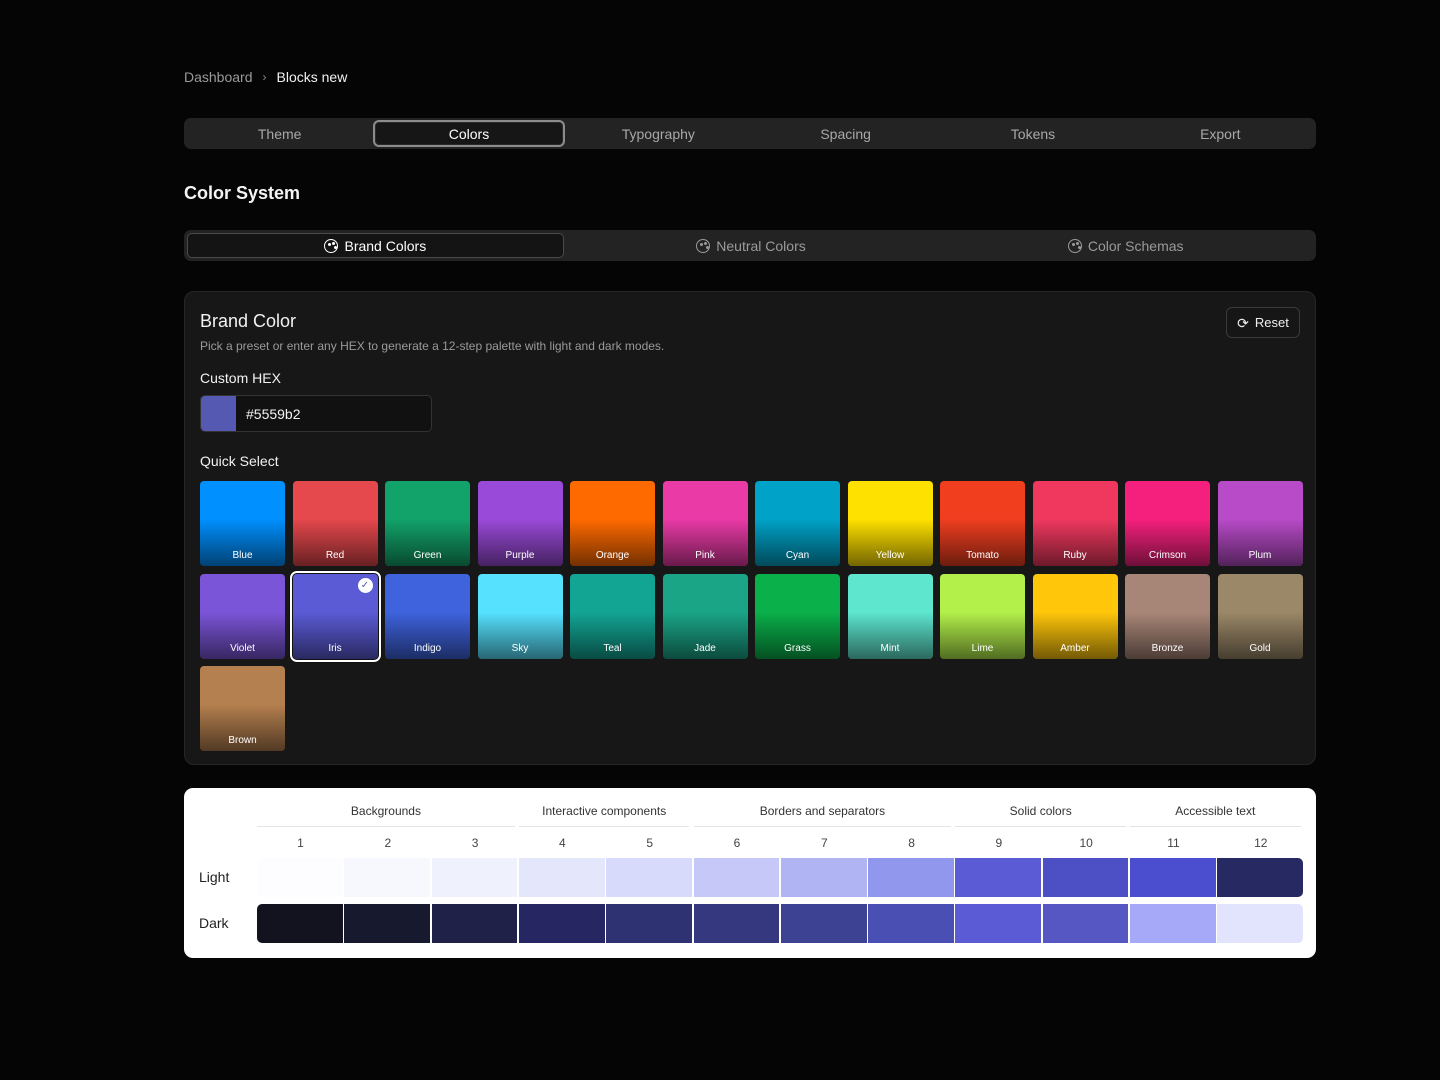  What do you see at coordinates (242, 523) in the screenshot?
I see `swatch-blue: Blue` at bounding box center [242, 523].